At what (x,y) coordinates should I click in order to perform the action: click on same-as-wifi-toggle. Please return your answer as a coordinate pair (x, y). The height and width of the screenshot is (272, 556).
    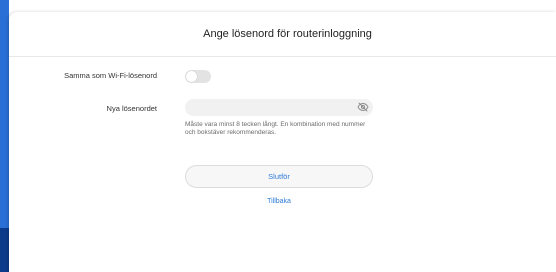
    Looking at the image, I should click on (198, 76).